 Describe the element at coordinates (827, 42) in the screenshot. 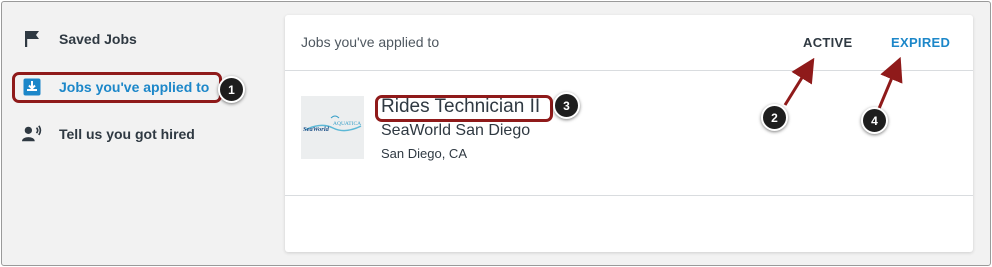

I see `tab-active: ACTIVE` at that location.